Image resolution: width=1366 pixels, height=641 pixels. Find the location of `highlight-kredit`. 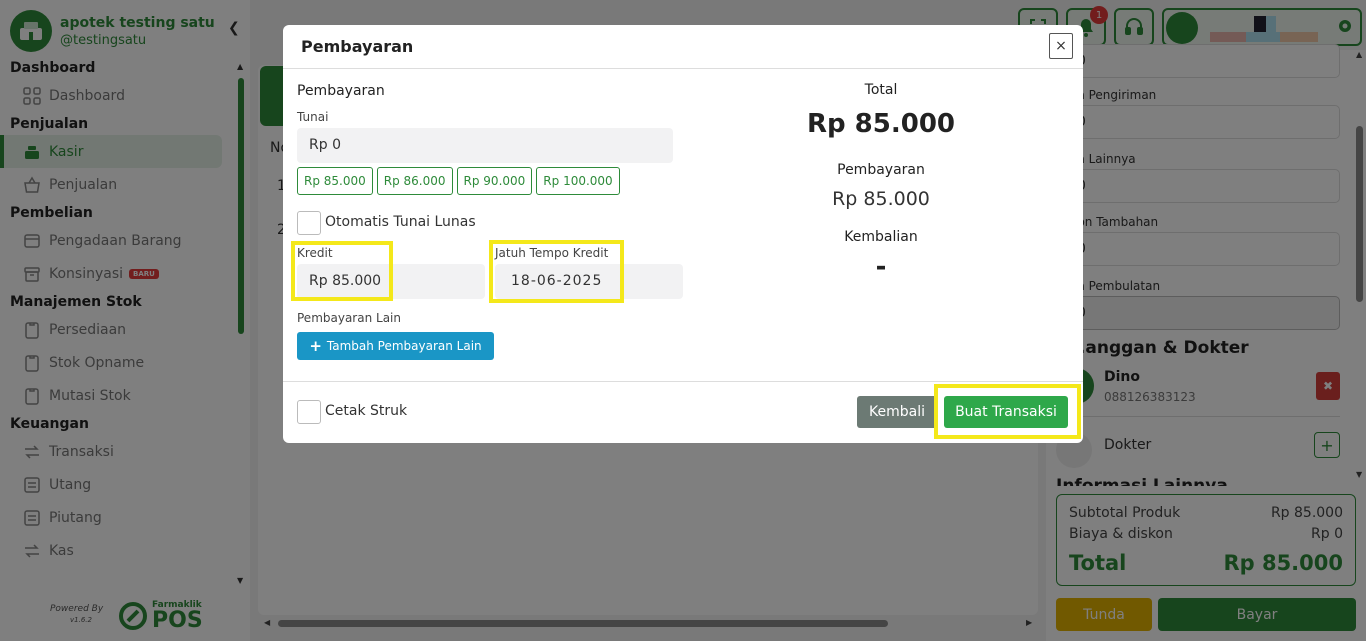

highlight-kredit is located at coordinates (342, 271).